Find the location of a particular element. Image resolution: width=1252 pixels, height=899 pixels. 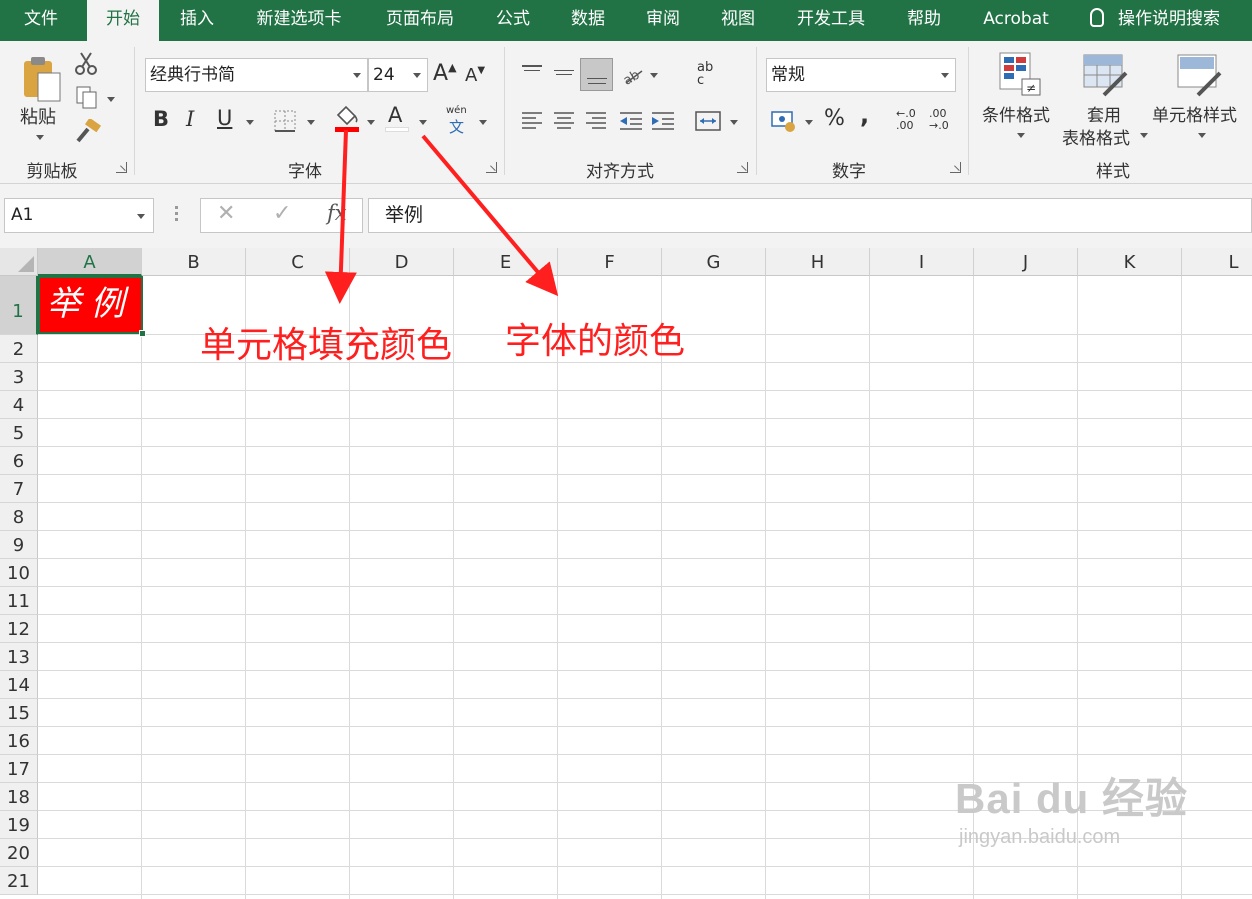

tab-developer: 开发工具 is located at coordinates (831, 20).